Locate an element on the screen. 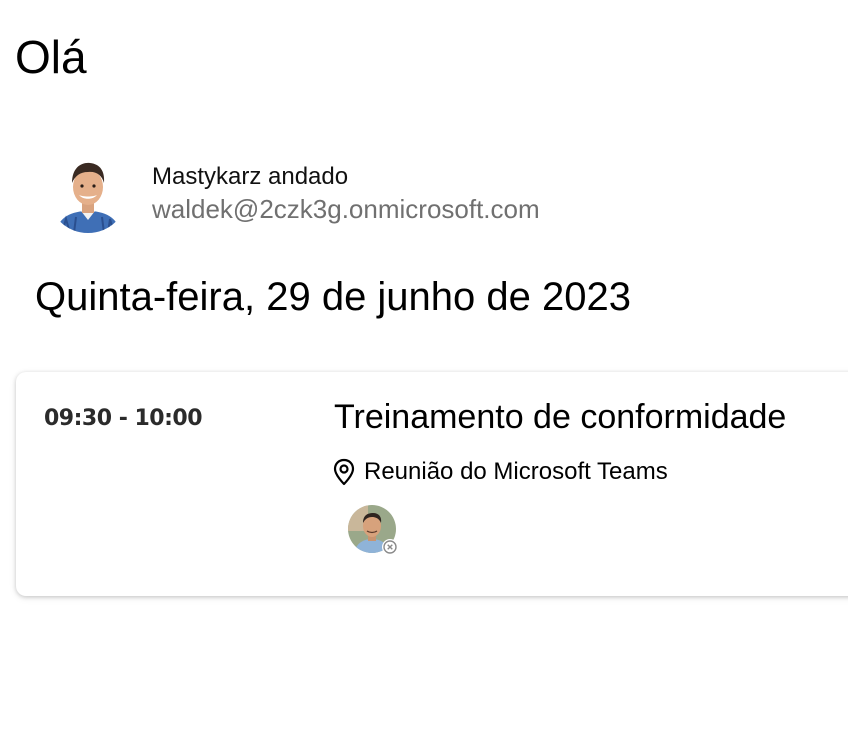  date-heading: Quinta-feira, 29 de junho de 2023 is located at coordinates (333, 297).